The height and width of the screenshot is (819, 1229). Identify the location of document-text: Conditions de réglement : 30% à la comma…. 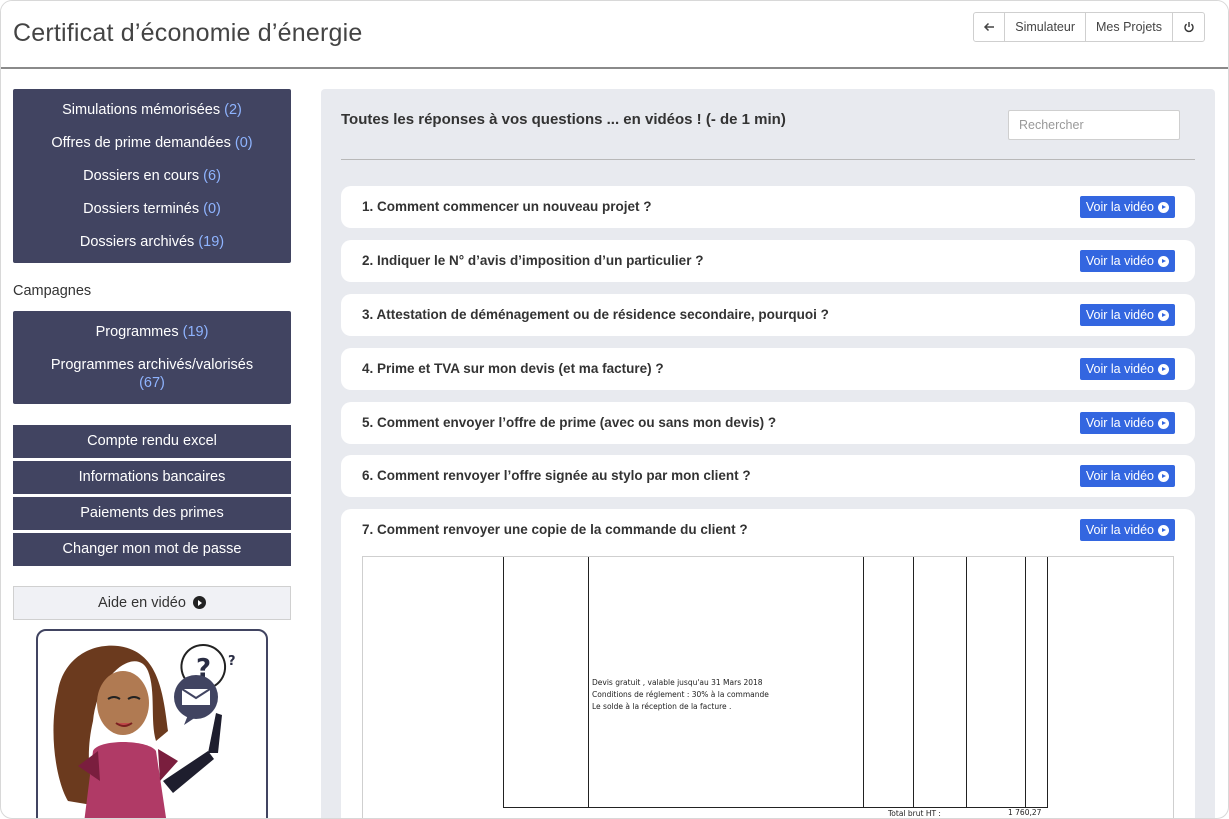
(680, 694).